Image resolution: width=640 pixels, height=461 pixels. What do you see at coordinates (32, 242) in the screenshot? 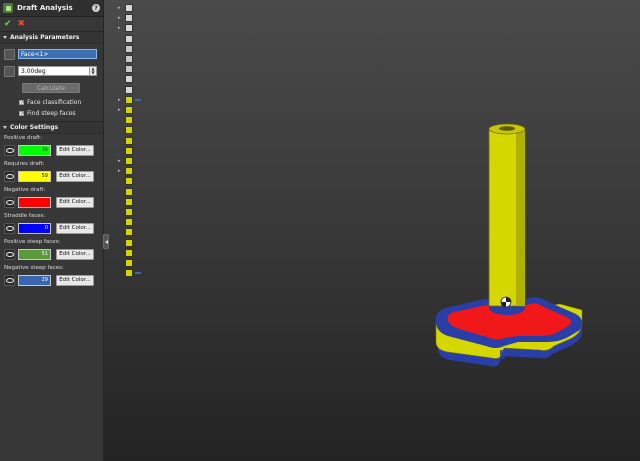
I see `color-row-label: Positive steep faces:` at bounding box center [32, 242].